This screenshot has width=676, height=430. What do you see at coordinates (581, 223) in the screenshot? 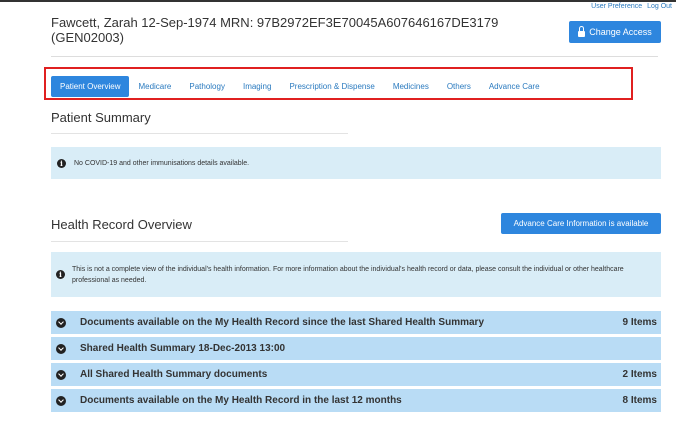
I see `advance-care-info-button: Advance Care Information is available` at bounding box center [581, 223].